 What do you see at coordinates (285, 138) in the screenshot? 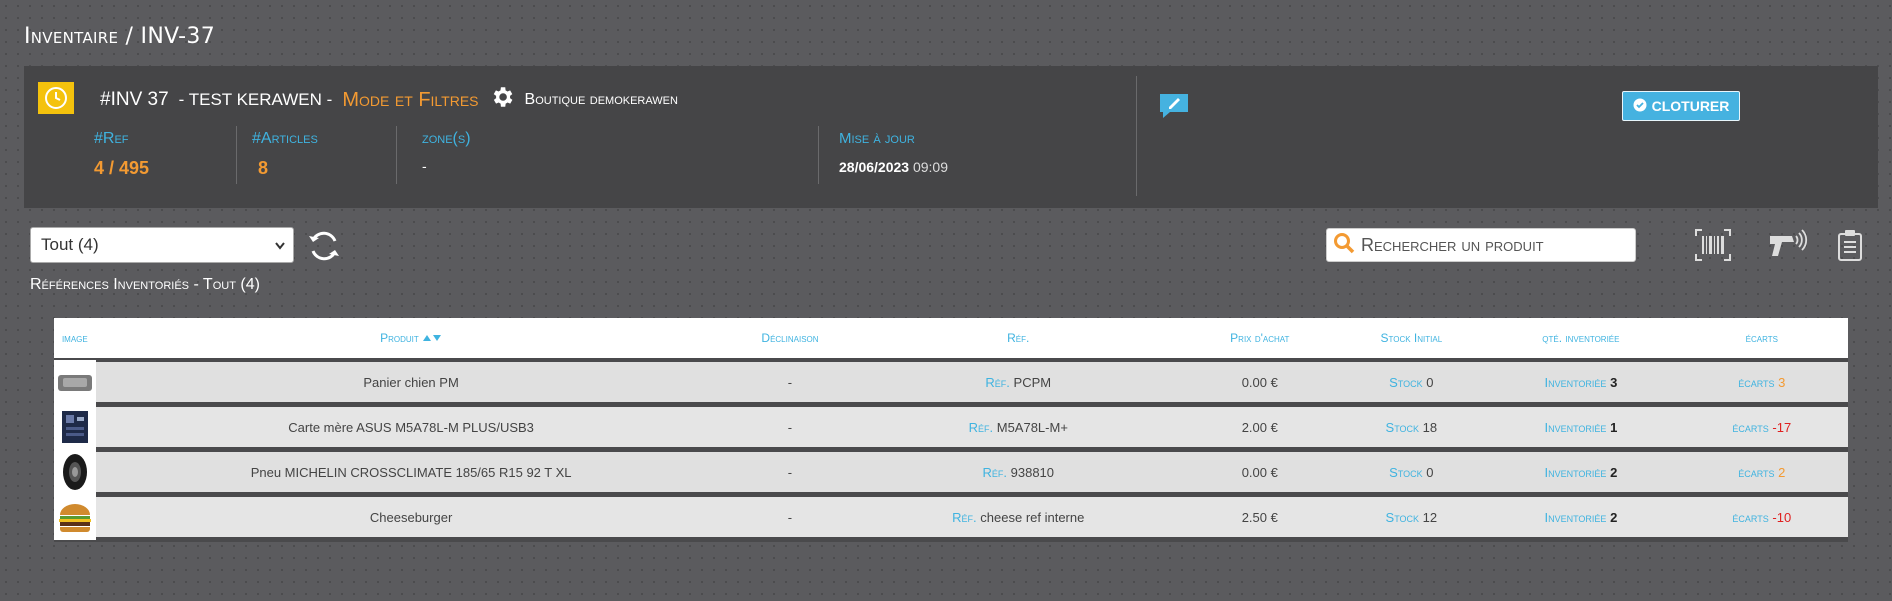
I see `stat-articles-label: #Articles` at bounding box center [285, 138].